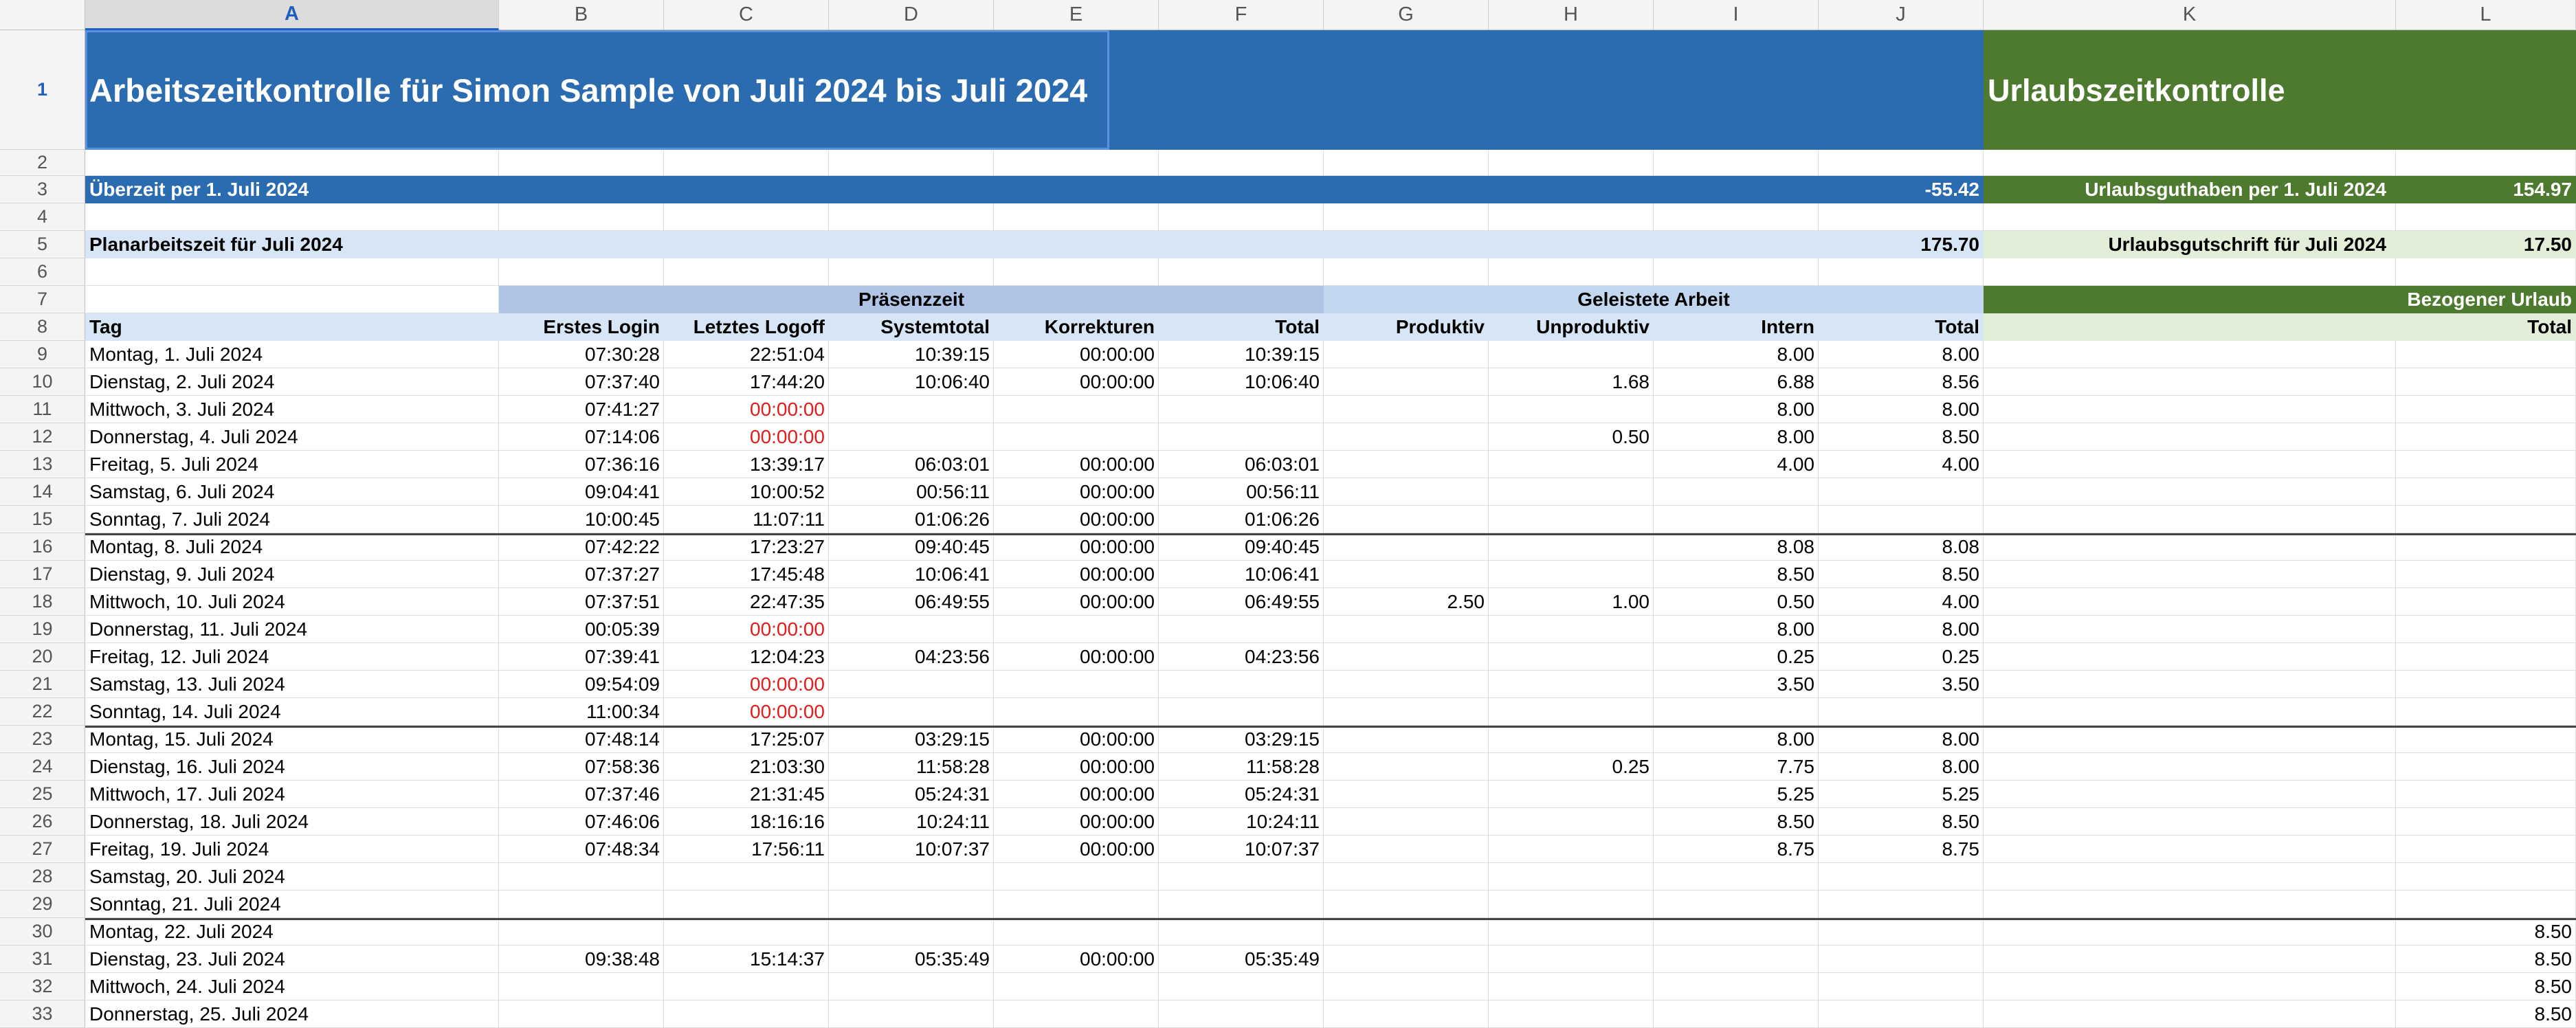  Describe the element at coordinates (1241, 959) in the screenshot. I see `value-total: 05:35:49` at that location.